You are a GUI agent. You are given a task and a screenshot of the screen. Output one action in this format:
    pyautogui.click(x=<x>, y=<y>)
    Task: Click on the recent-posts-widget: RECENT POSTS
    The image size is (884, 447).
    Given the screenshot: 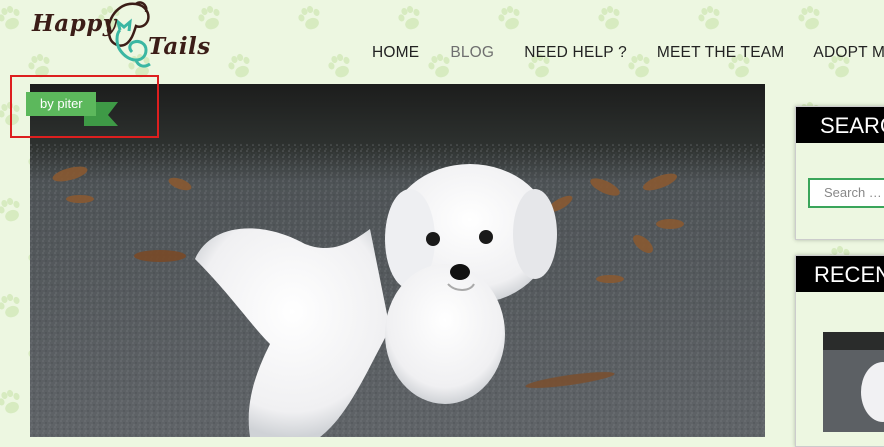 What is the action you would take?
    pyautogui.click(x=839, y=351)
    